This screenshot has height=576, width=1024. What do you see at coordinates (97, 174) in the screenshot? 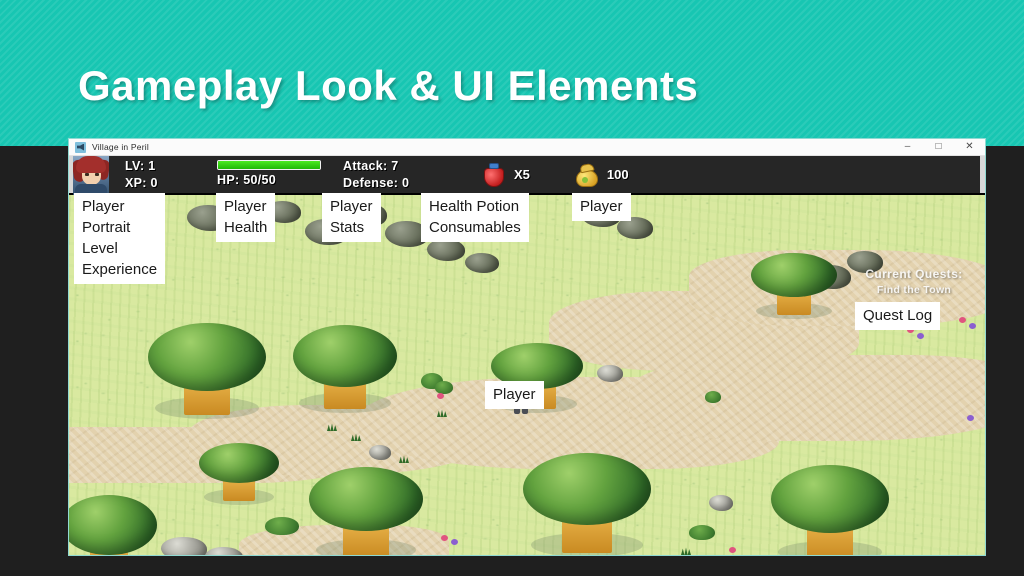
I see `portrait-eye-right` at bounding box center [97, 174].